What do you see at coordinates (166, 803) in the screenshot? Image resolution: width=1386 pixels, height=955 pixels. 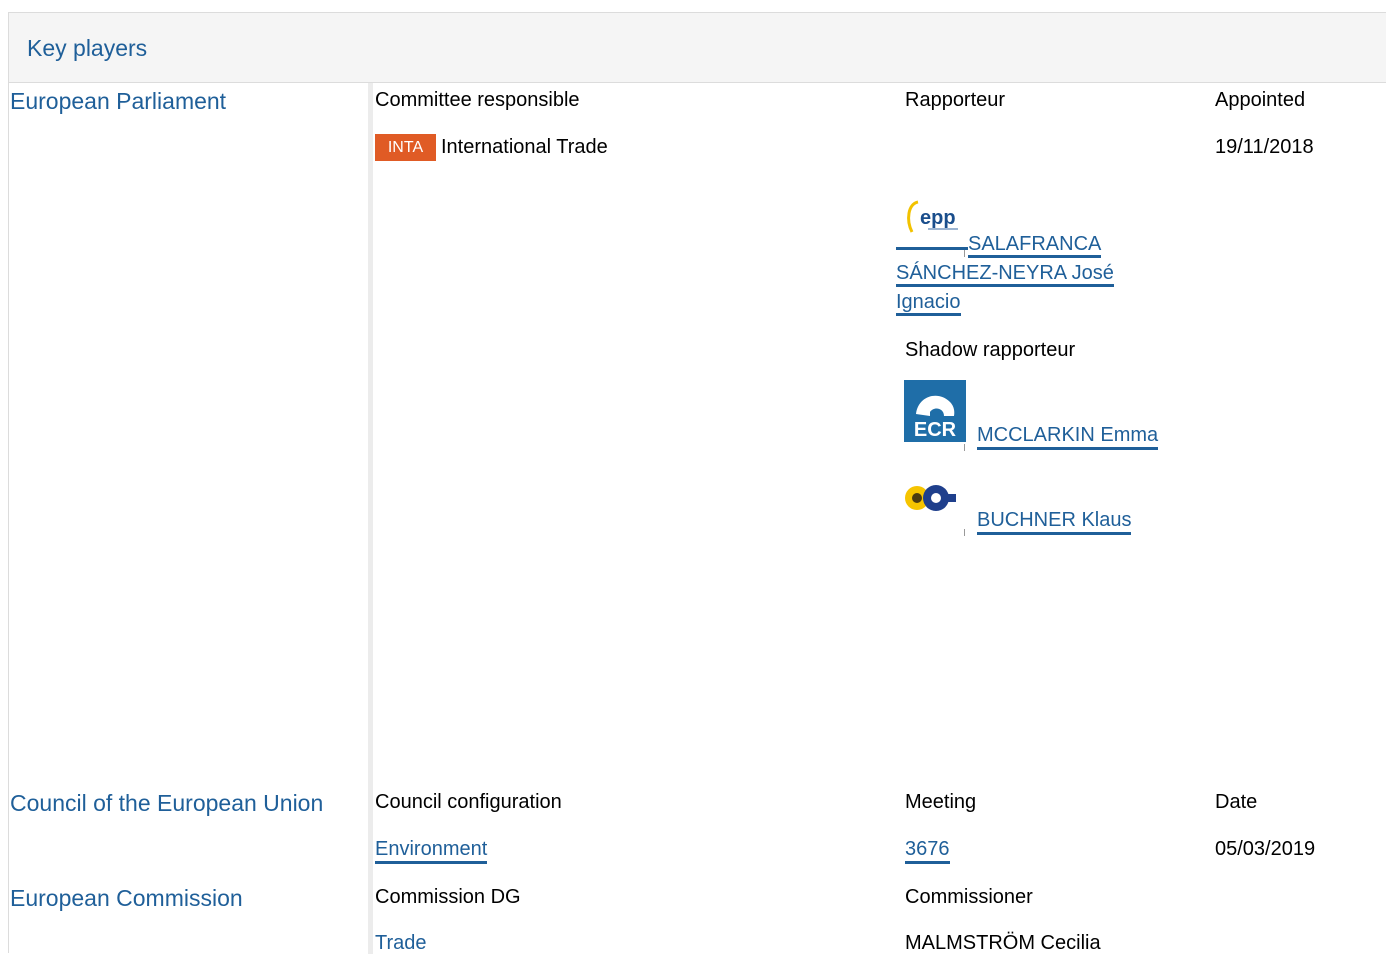 I see `institution-council: Council of the European Union` at bounding box center [166, 803].